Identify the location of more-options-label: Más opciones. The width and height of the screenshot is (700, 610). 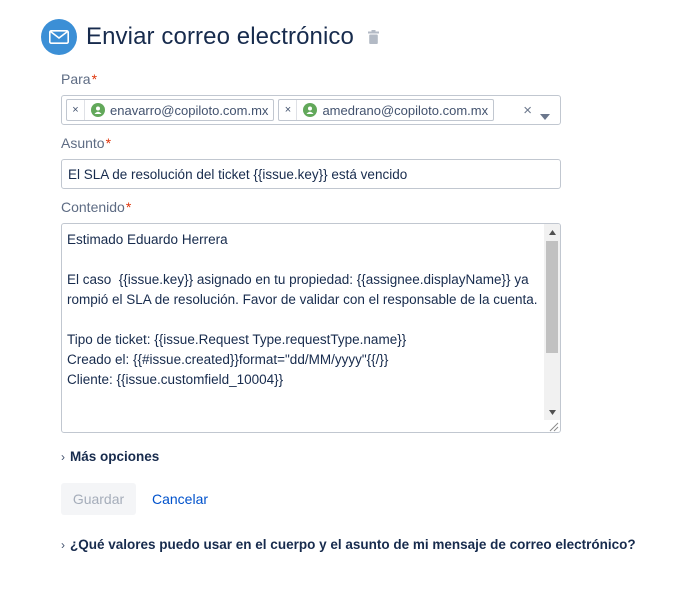
(115, 456).